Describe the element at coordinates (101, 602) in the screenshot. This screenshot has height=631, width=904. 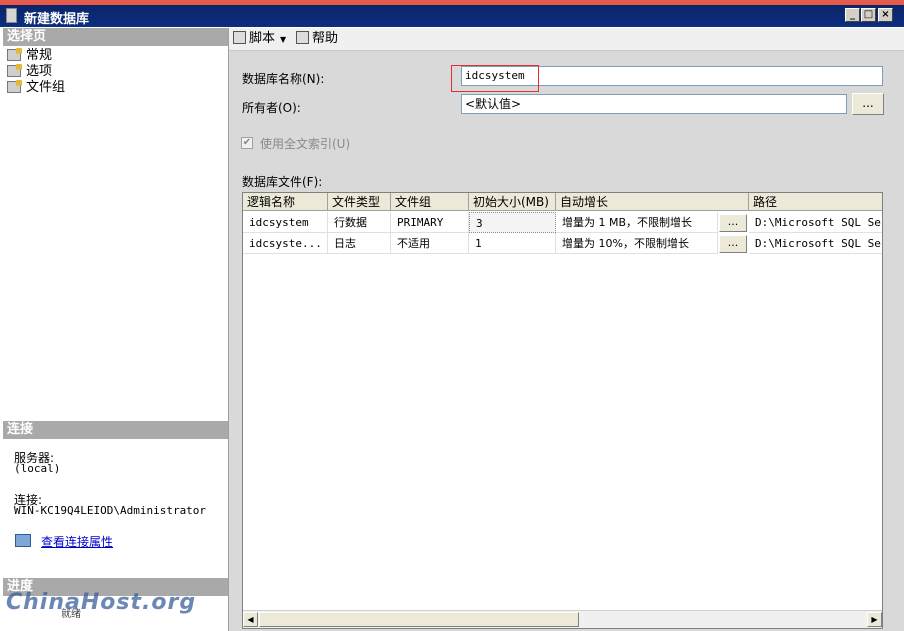
I see `watermark: ChinaHost.org` at that location.